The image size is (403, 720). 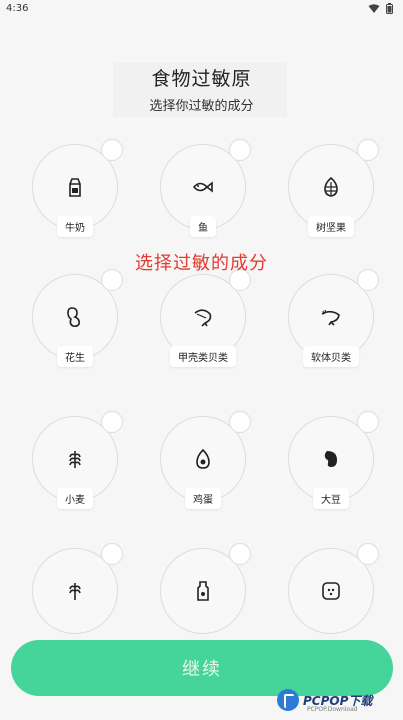 I want to click on sesame-icon, so click(x=331, y=591).